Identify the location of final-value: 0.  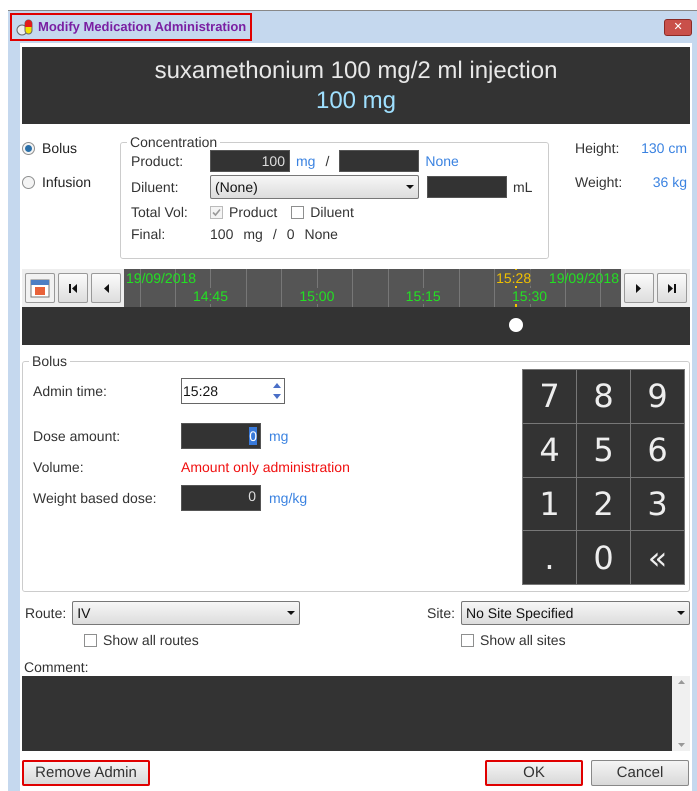
(290, 234).